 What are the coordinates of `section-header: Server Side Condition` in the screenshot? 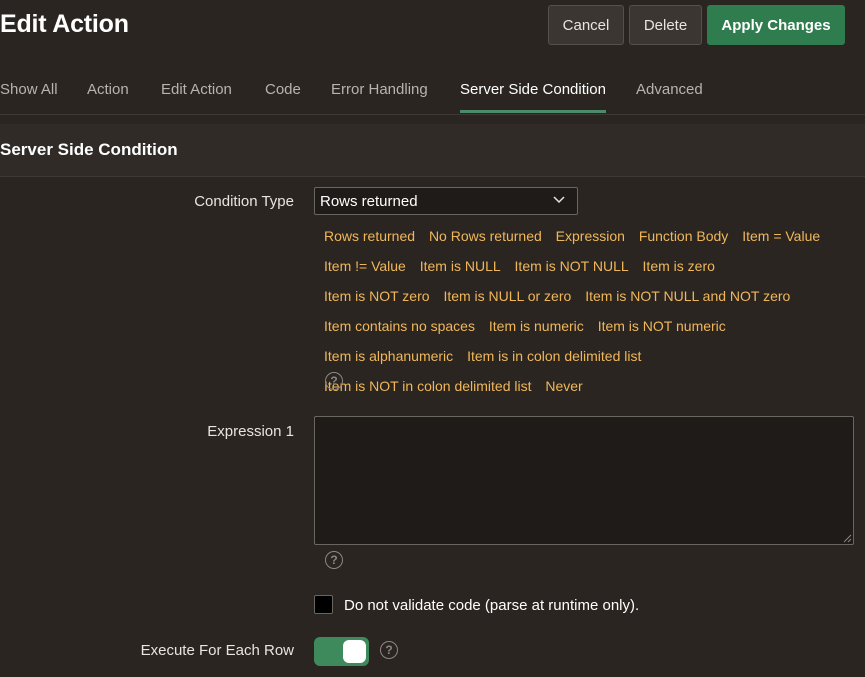 It's located at (432, 150).